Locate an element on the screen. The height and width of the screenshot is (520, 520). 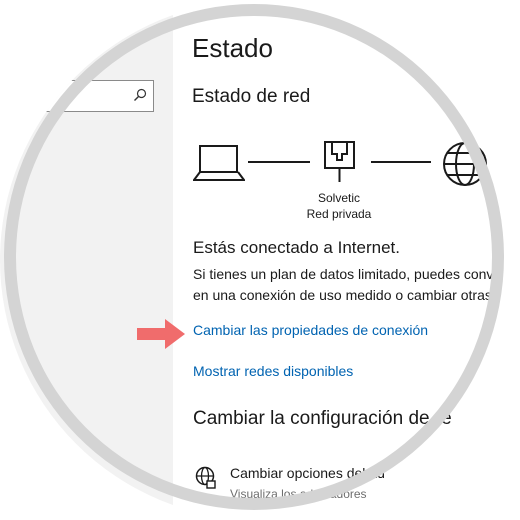
search-icon is located at coordinates (140, 95).